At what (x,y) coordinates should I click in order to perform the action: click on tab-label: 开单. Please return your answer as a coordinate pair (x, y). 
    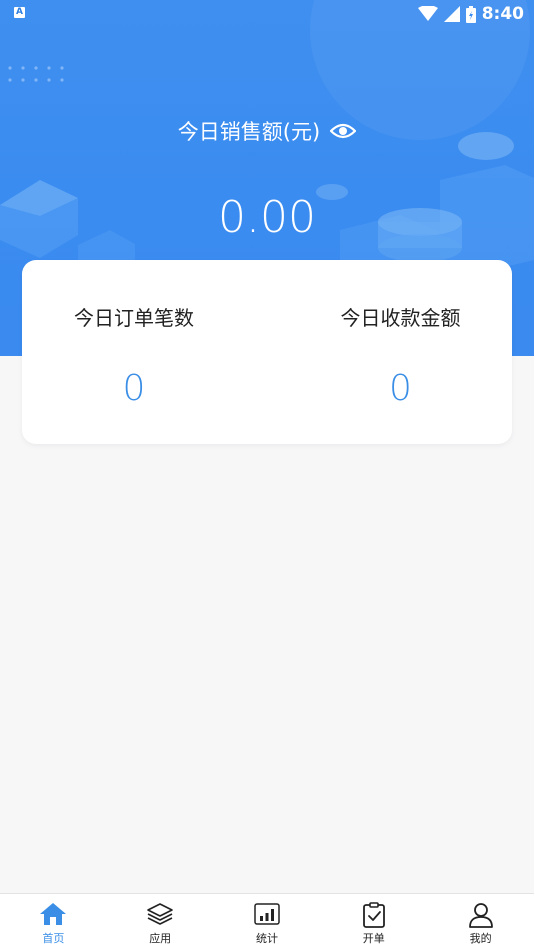
    Looking at the image, I should click on (373, 938).